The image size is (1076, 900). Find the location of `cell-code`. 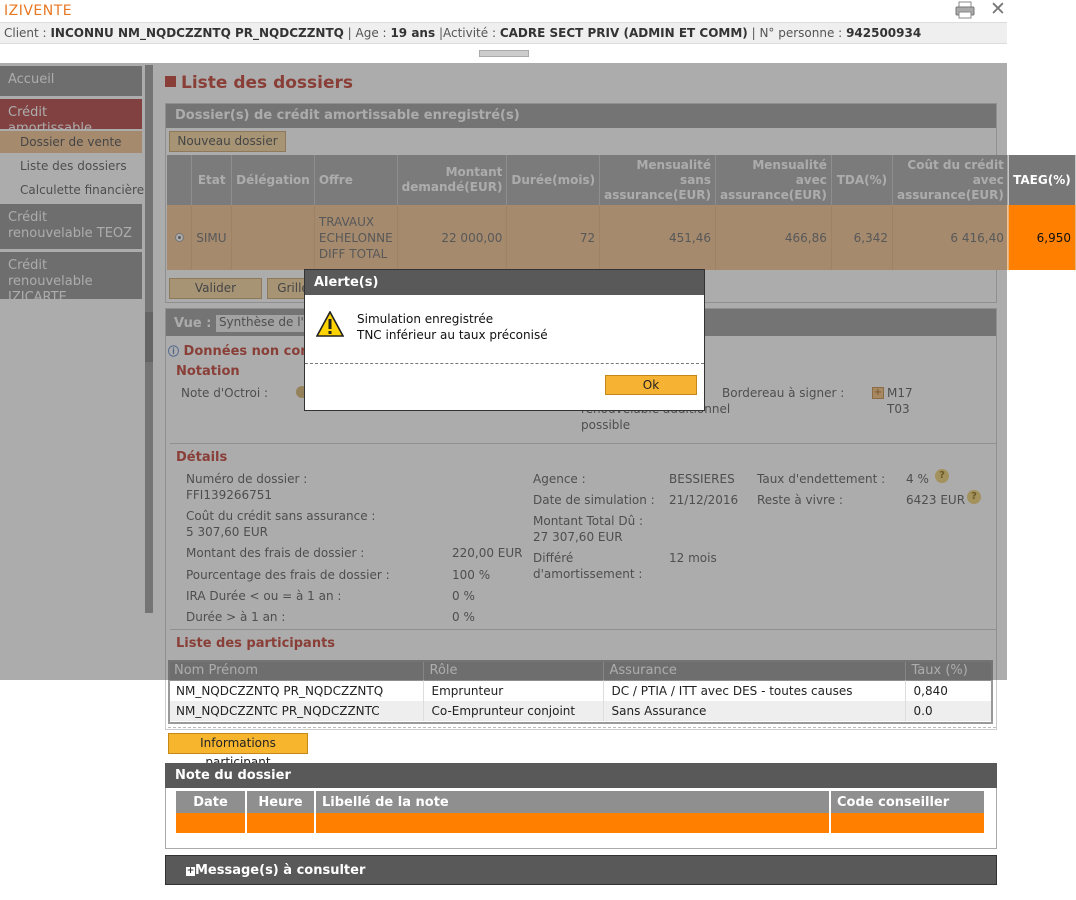

cell-code is located at coordinates (908, 823).